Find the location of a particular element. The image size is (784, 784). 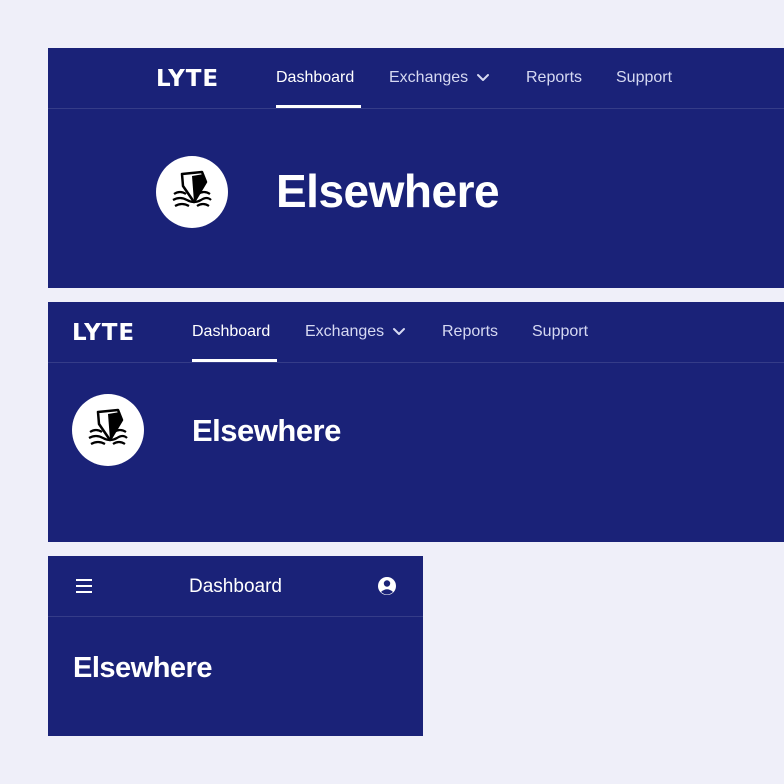

mobile-panel: Dashboard Elsewhere is located at coordinates (235, 646).